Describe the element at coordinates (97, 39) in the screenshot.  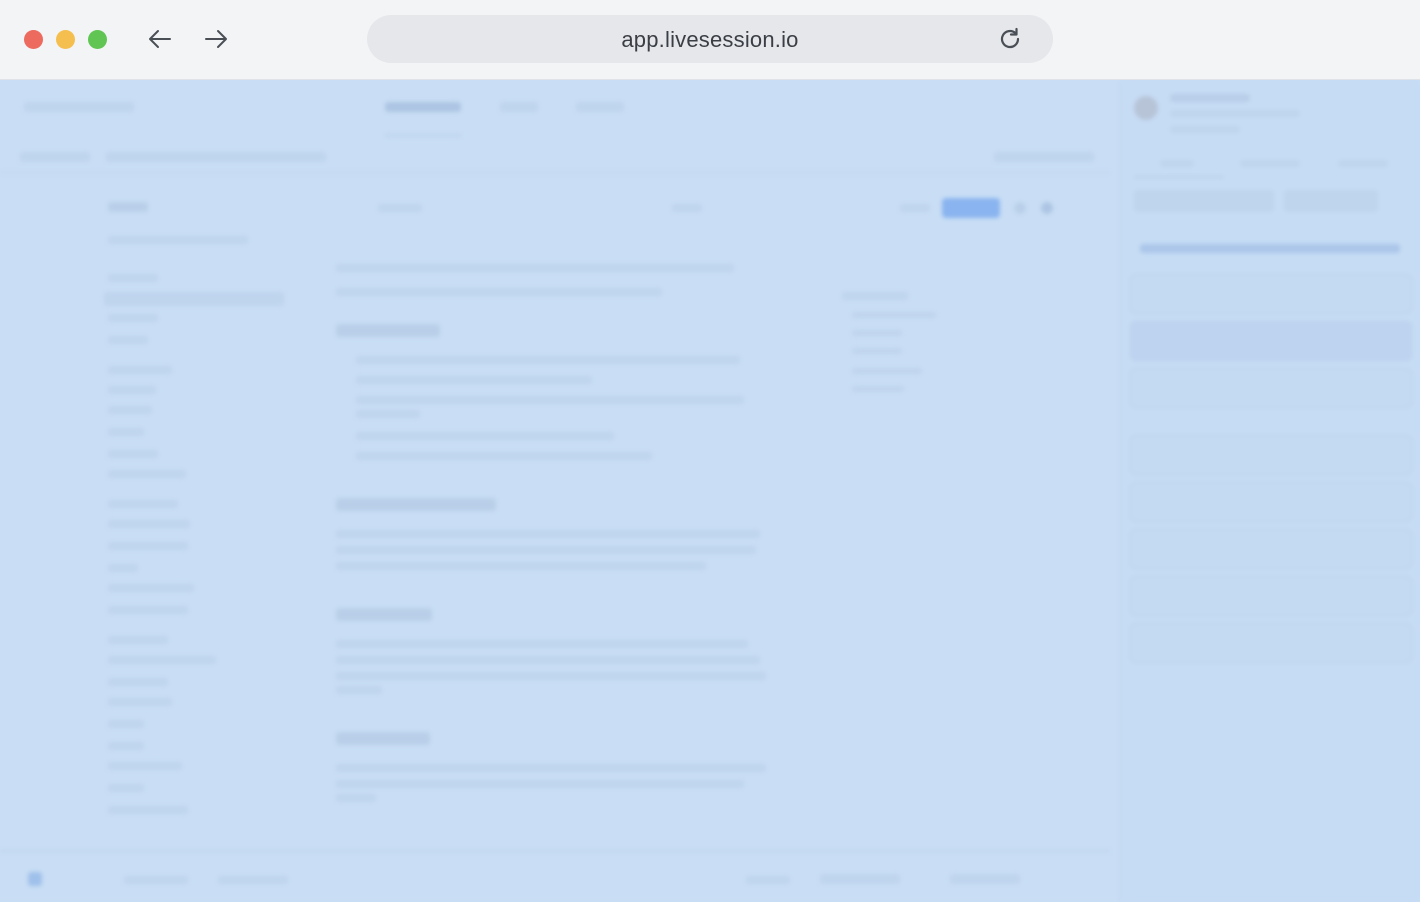
I see `maximize-window-button` at that location.